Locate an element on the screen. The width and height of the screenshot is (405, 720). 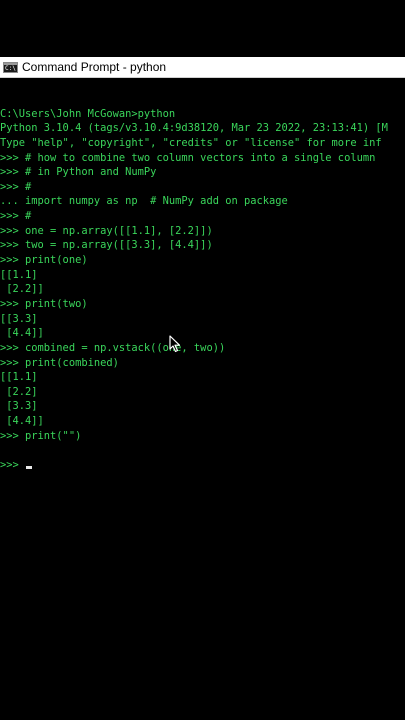
command-prompt-icon-glyph: C:\ is located at coordinates (10, 68).